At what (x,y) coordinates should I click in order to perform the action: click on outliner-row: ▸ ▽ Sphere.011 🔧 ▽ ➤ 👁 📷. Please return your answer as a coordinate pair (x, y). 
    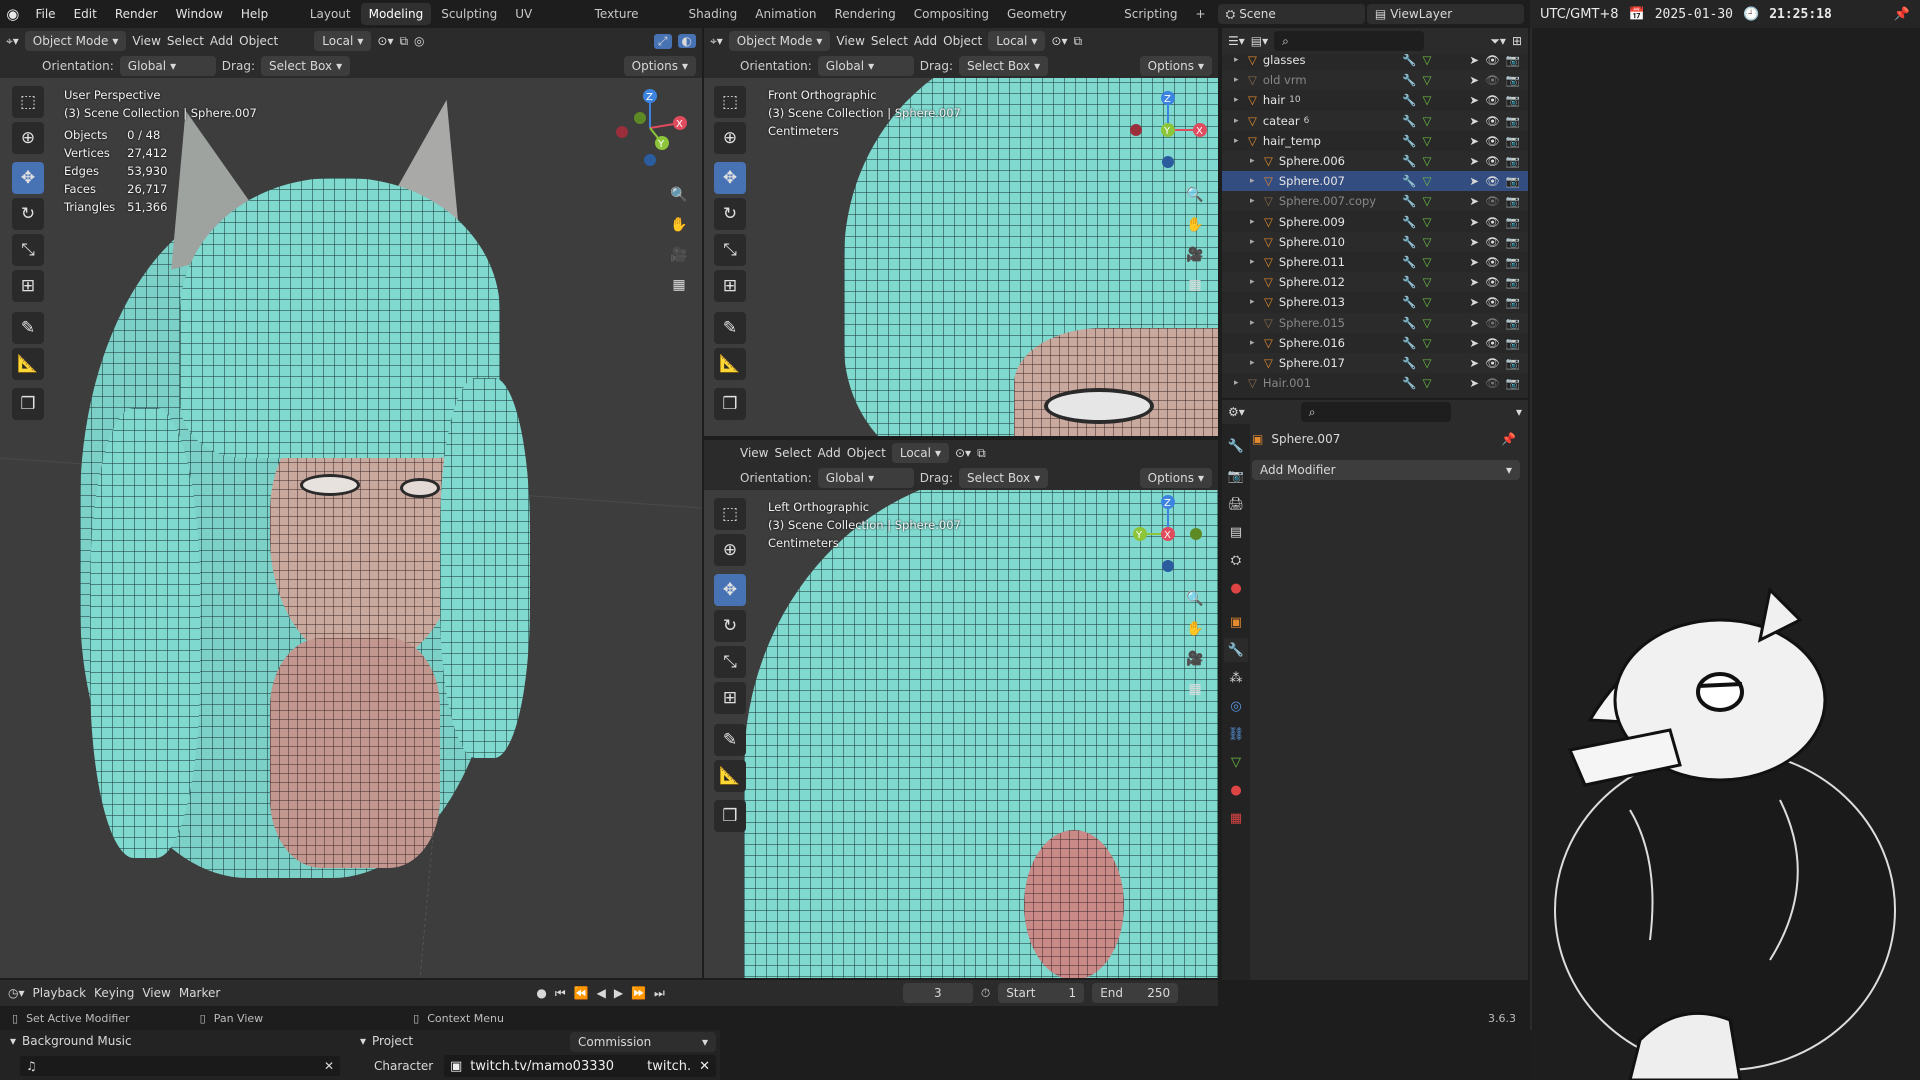
    Looking at the image, I should click on (1375, 262).